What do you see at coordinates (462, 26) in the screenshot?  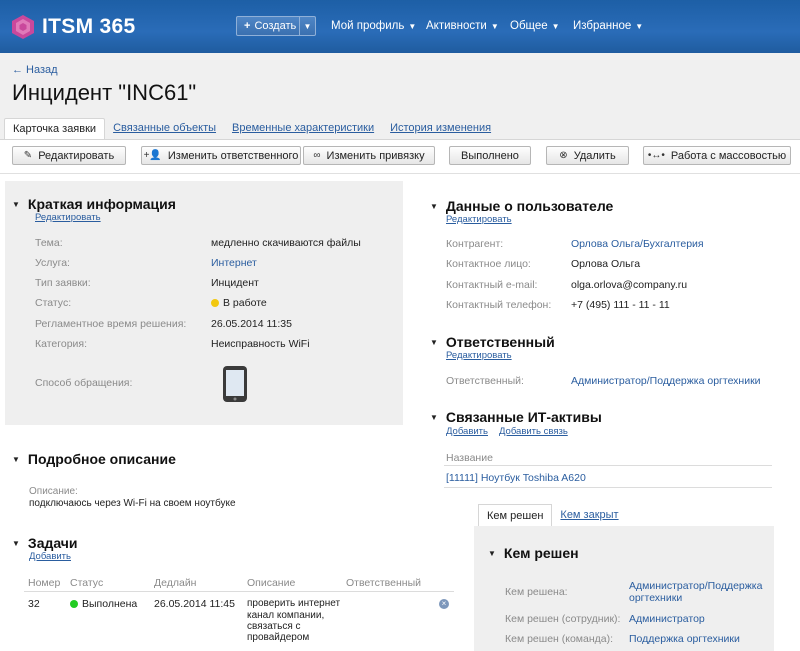 I see `nav-activities: Активности ▼` at bounding box center [462, 26].